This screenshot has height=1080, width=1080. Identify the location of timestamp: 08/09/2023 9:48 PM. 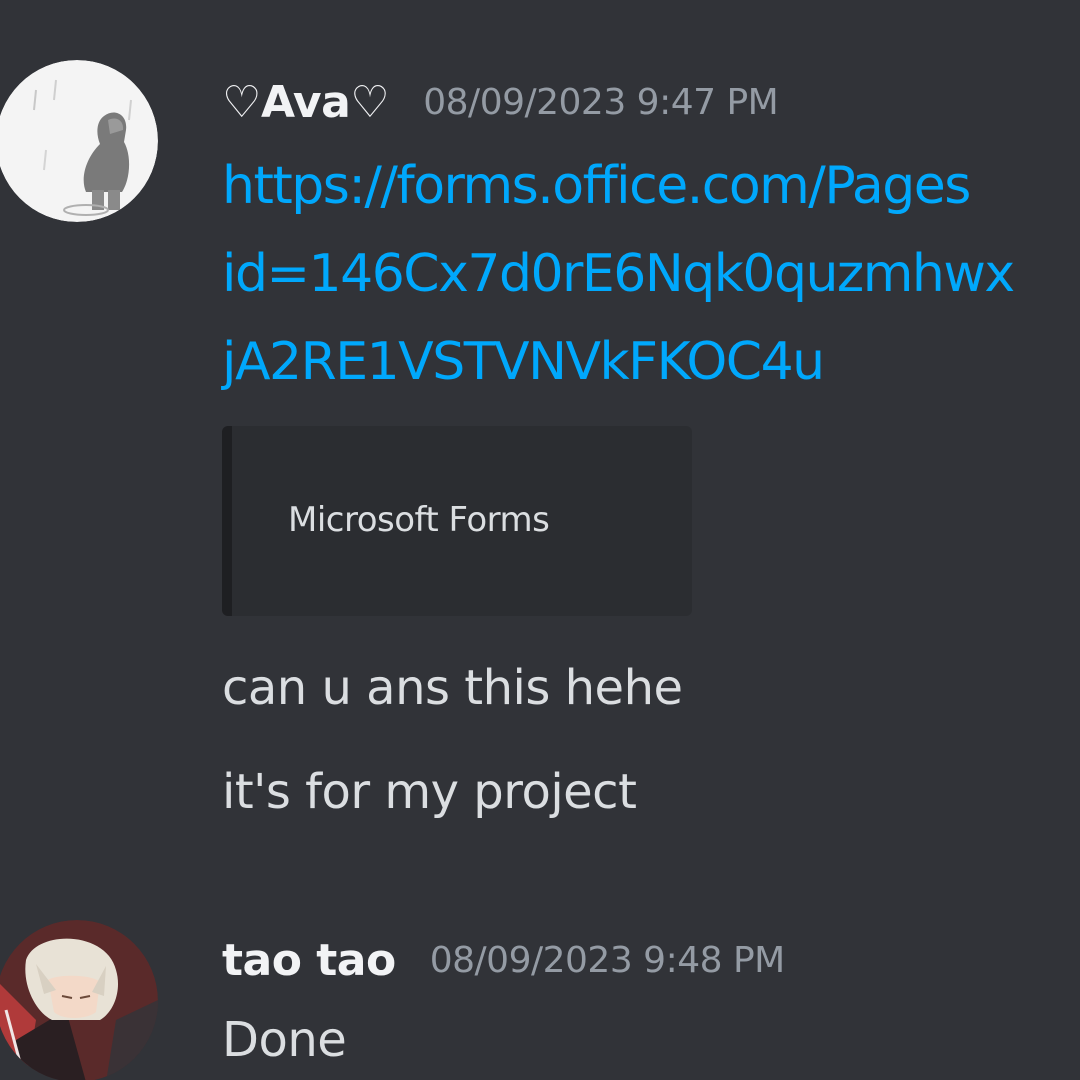
(607, 960).